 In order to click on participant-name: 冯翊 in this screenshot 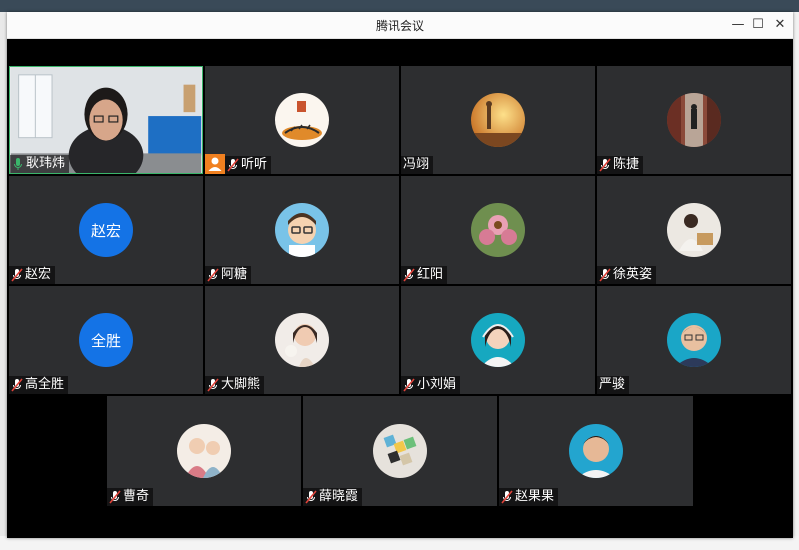, I will do `click(416, 164)`.